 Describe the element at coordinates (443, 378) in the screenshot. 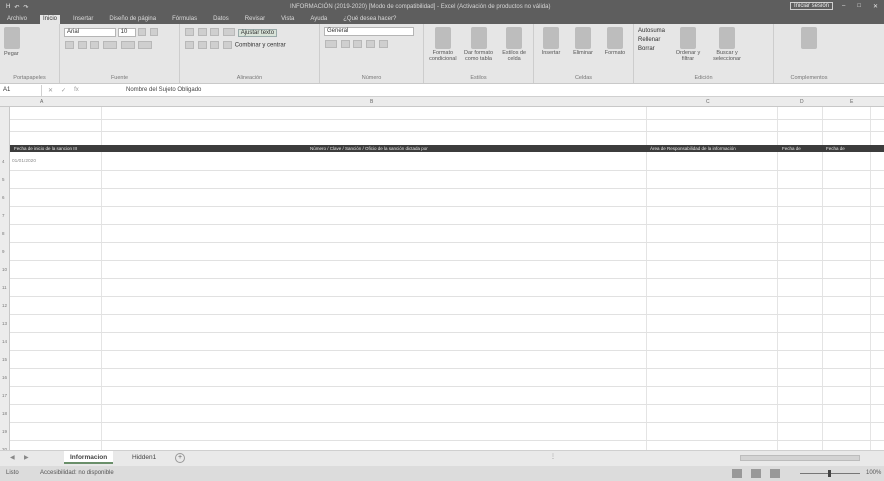

I see `table-row: 16` at that location.